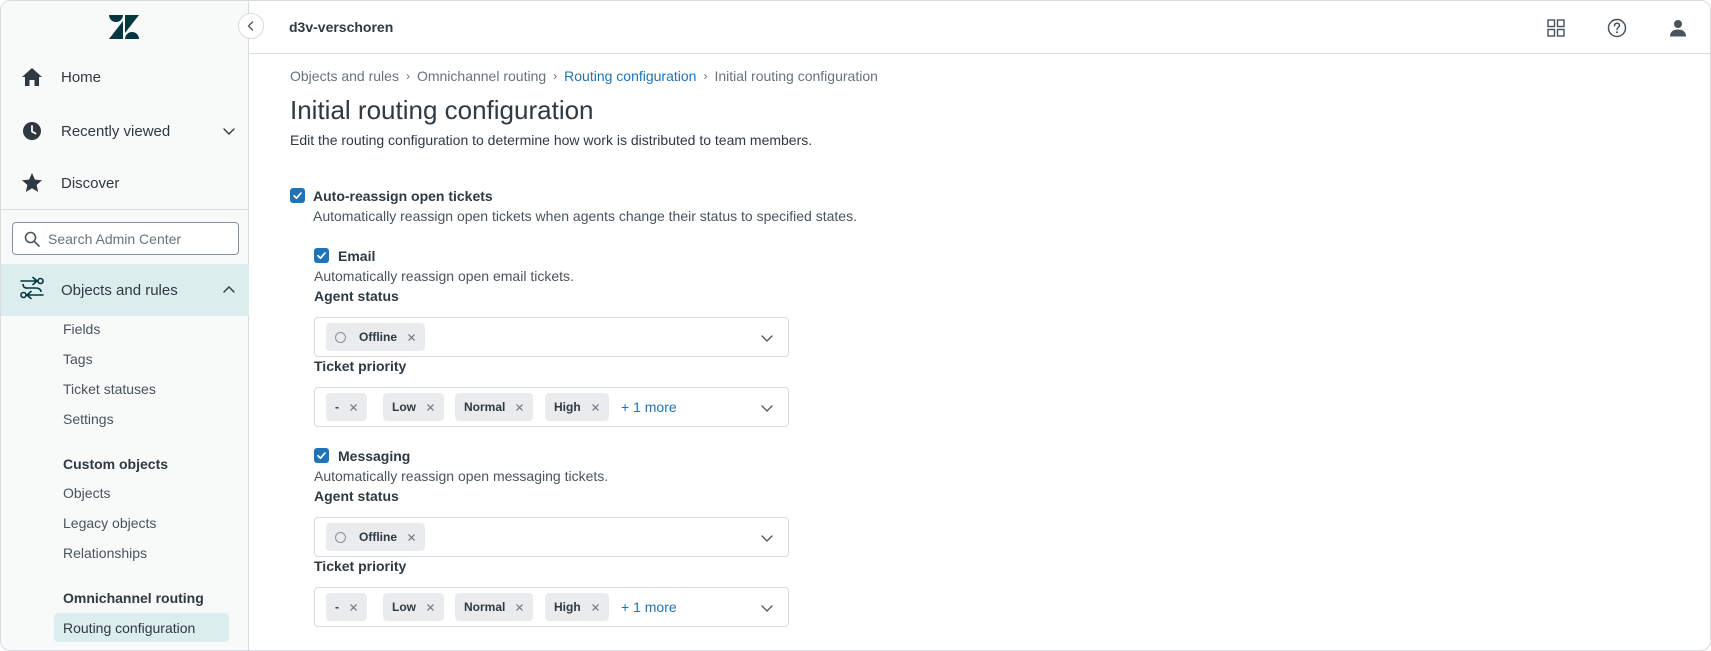 This screenshot has height=651, width=1711. I want to click on email-checkbox, so click(321, 255).